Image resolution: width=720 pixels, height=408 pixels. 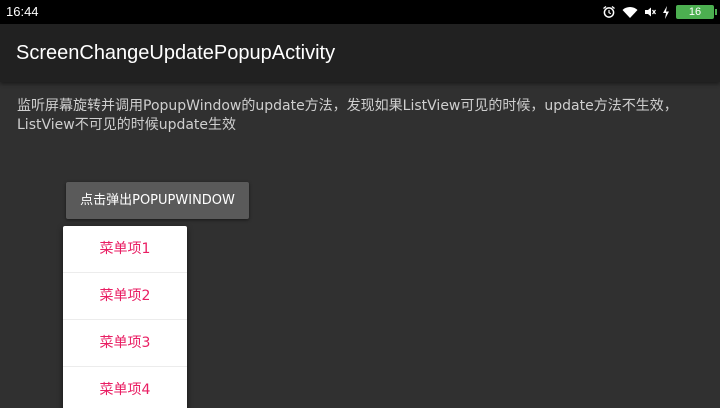 What do you see at coordinates (716, 12) in the screenshot?
I see `battery-tip` at bounding box center [716, 12].